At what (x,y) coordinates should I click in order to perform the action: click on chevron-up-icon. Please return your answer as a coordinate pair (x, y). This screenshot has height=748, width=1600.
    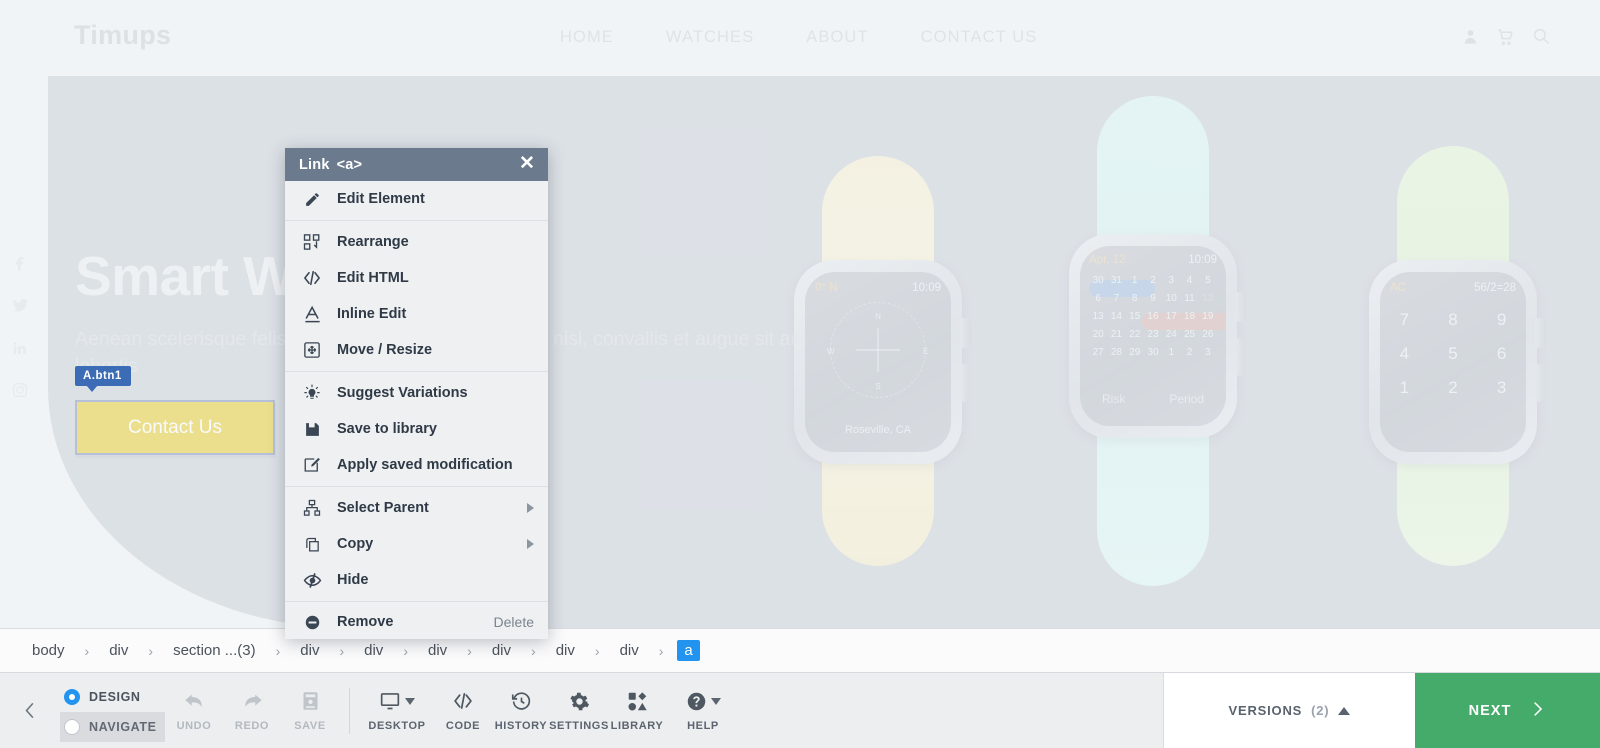
    Looking at the image, I should click on (1344, 710).